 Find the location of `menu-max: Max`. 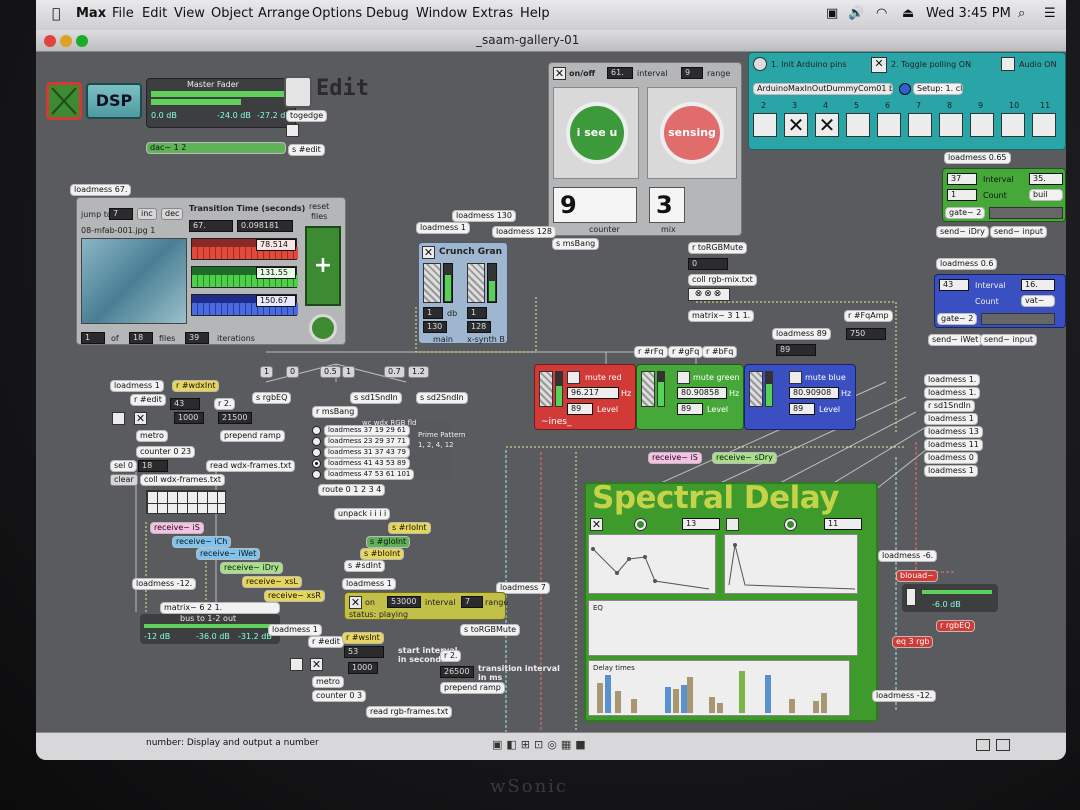

menu-max: Max is located at coordinates (91, 13).